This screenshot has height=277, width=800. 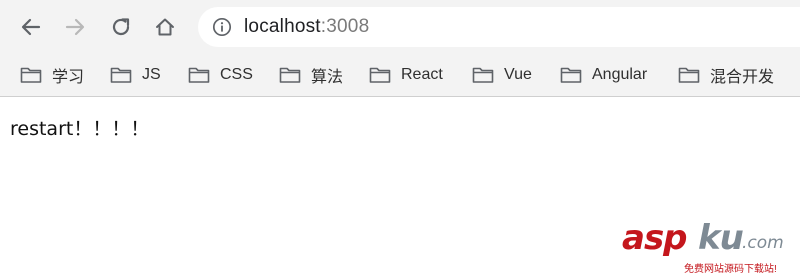 What do you see at coordinates (135, 75) in the screenshot?
I see `bookmark-js: JS` at bounding box center [135, 75].